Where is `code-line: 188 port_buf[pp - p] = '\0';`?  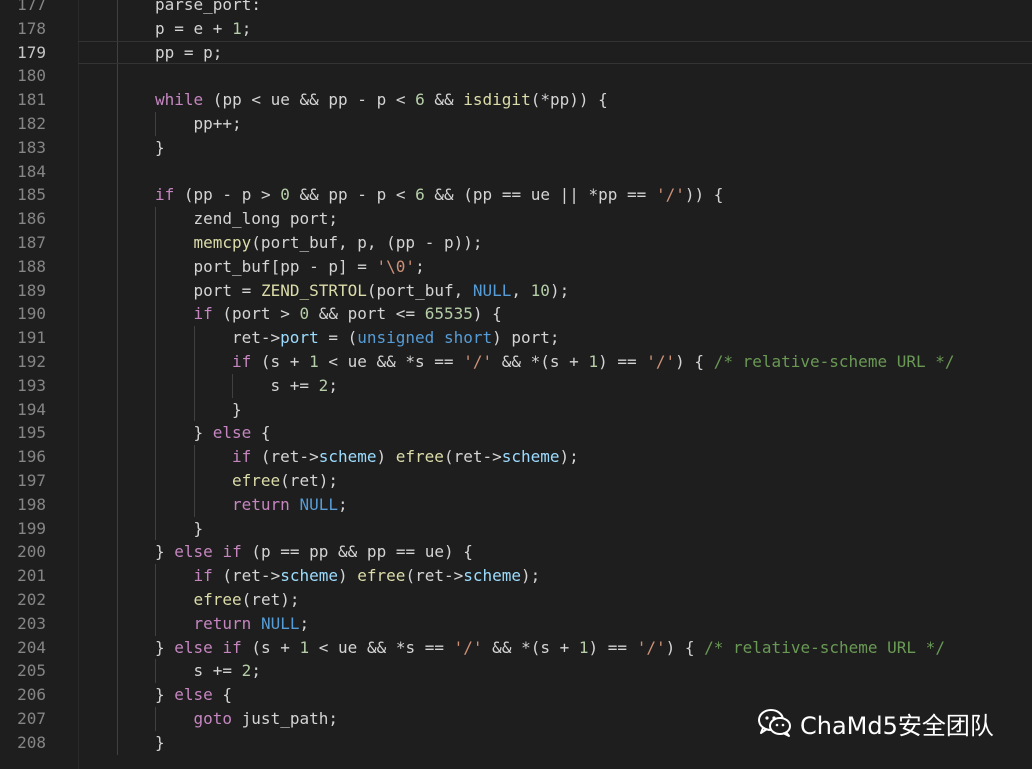
code-line: 188 port_buf[pp - p] = '\0'; is located at coordinates (516, 266).